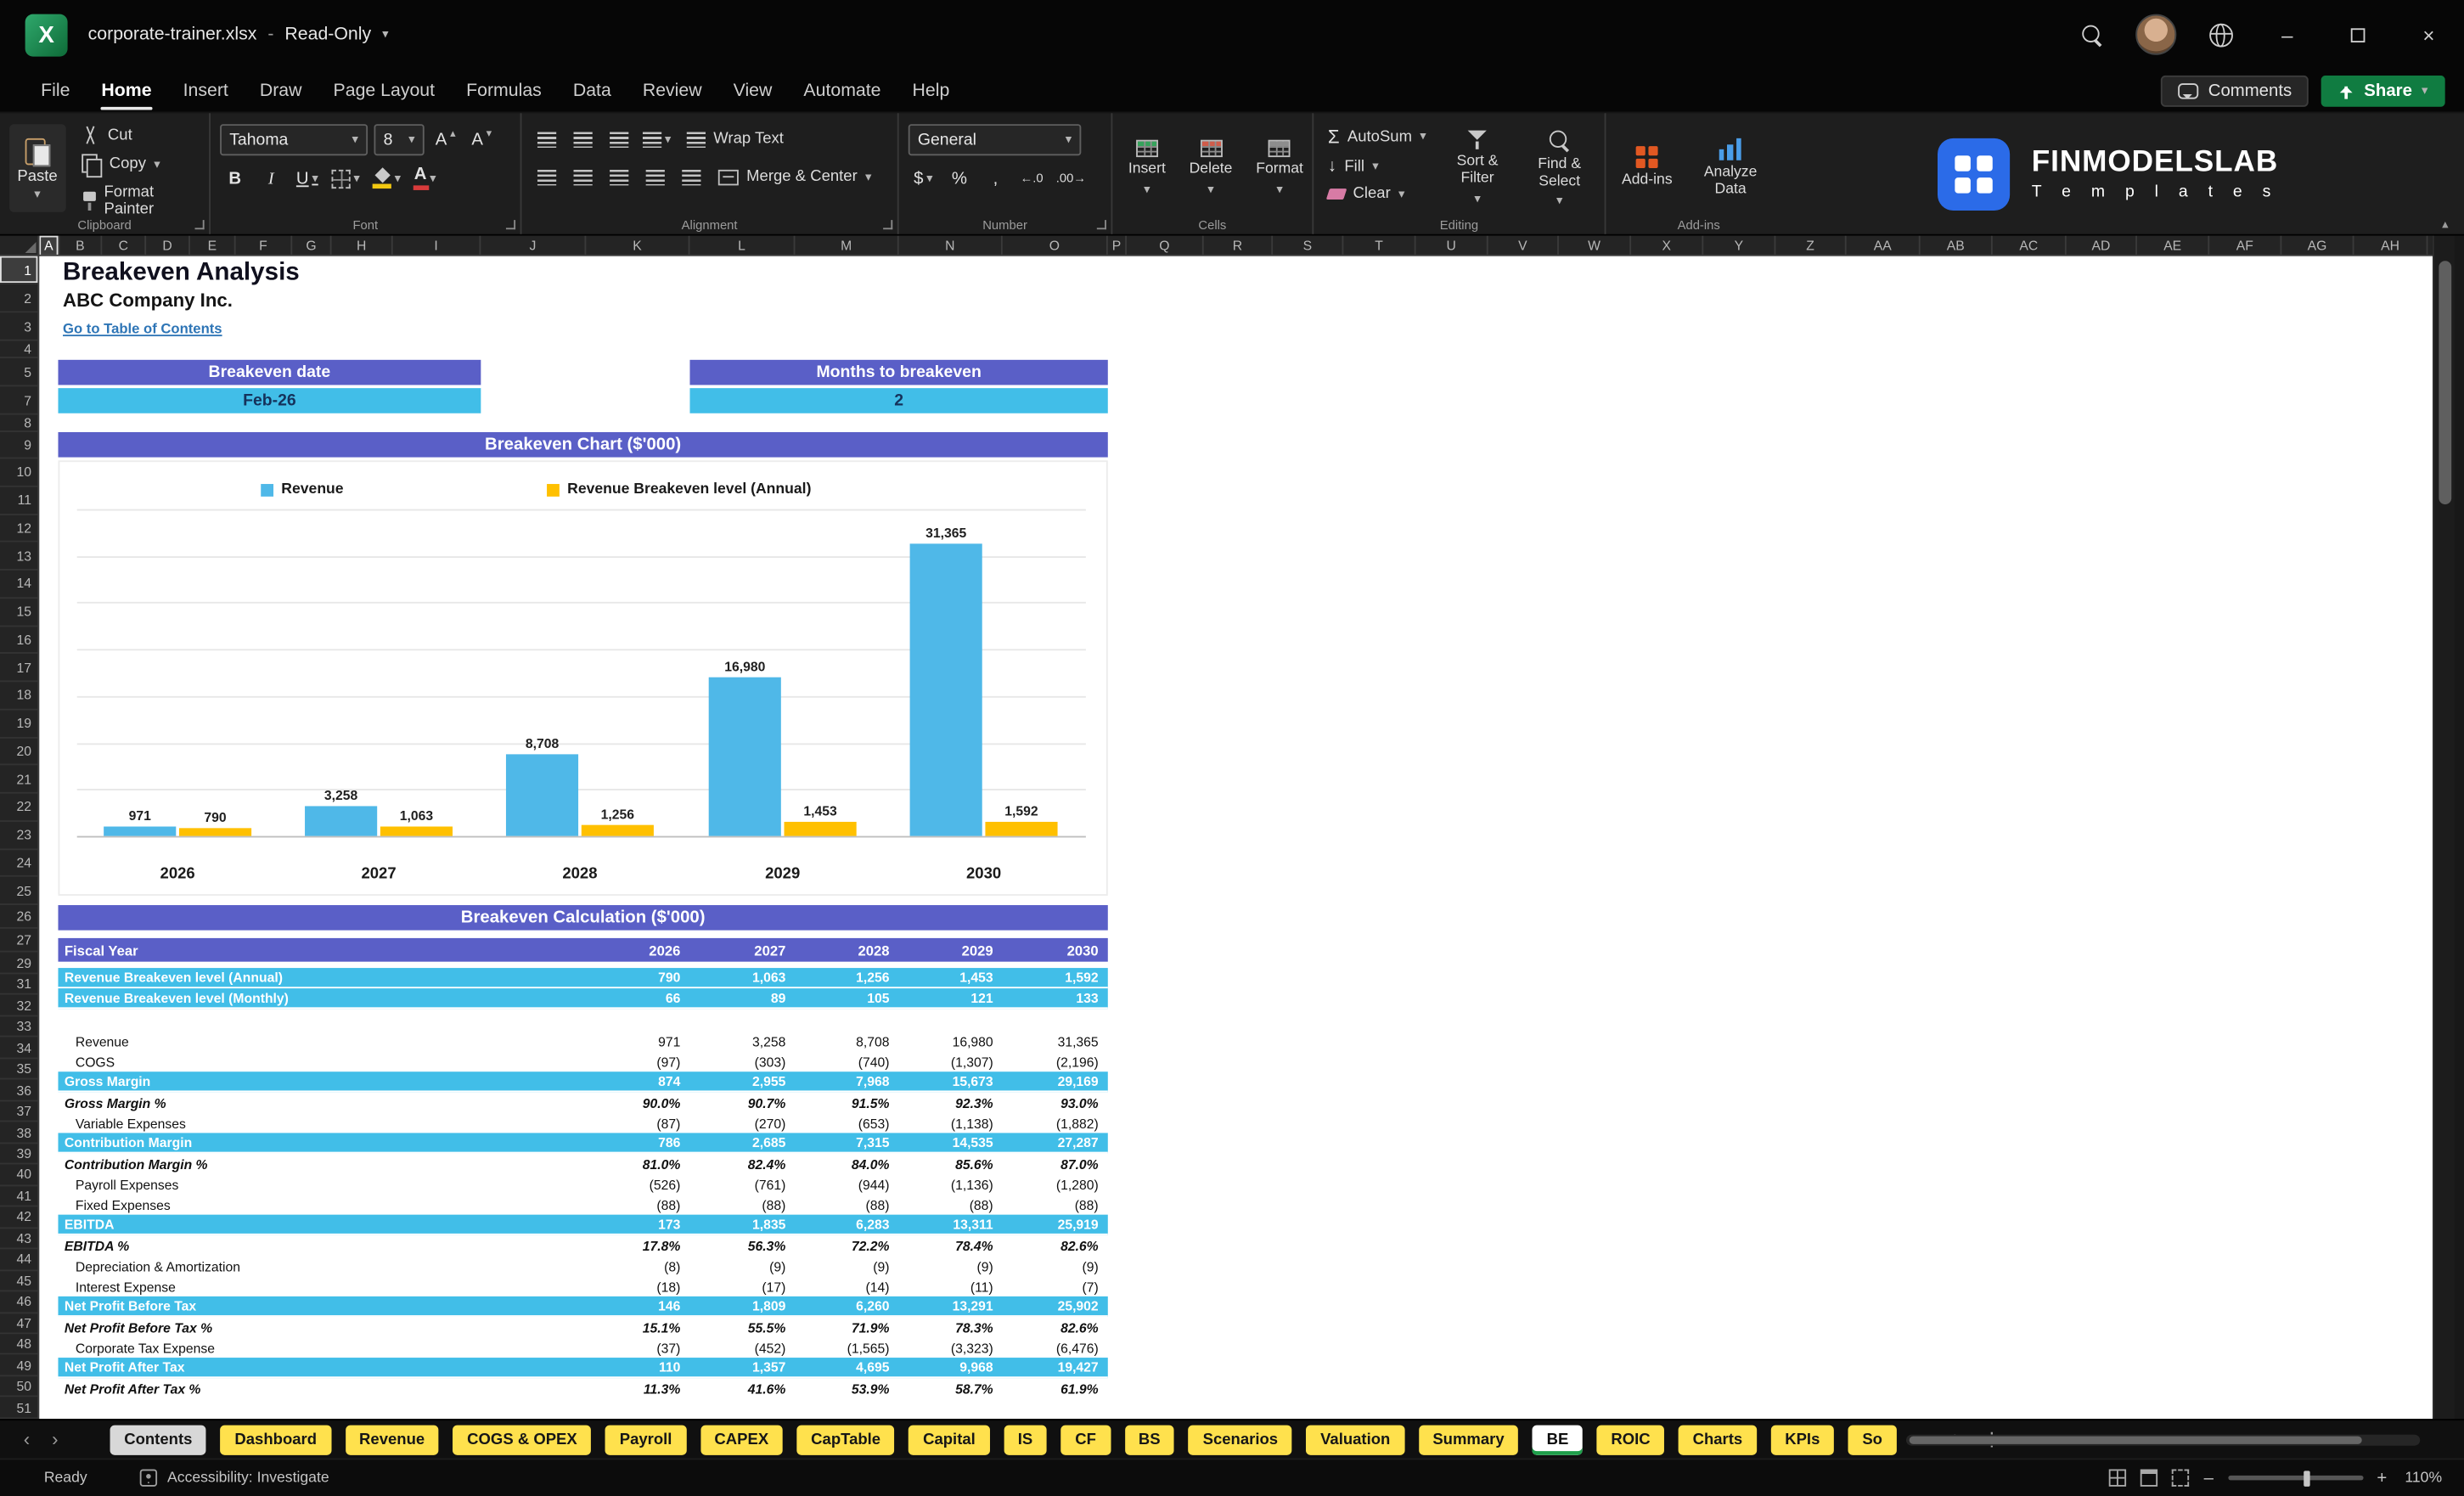 The width and height of the screenshot is (2464, 1496). Describe the element at coordinates (2443, 827) in the screenshot. I see `vertical-scrollbar` at that location.